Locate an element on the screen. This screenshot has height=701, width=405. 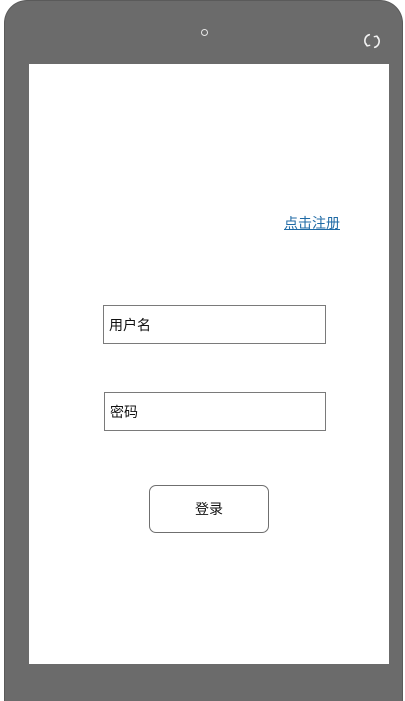
register-link: 点击注册 is located at coordinates (312, 223).